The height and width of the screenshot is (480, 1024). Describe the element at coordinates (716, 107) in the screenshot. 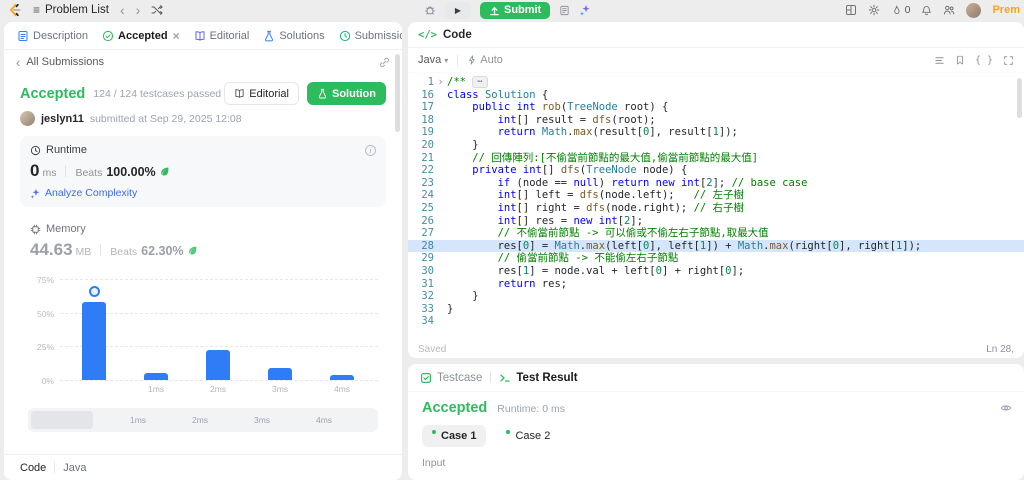

I see `code-line: 17 public int rob(TreeNode root) {` at that location.